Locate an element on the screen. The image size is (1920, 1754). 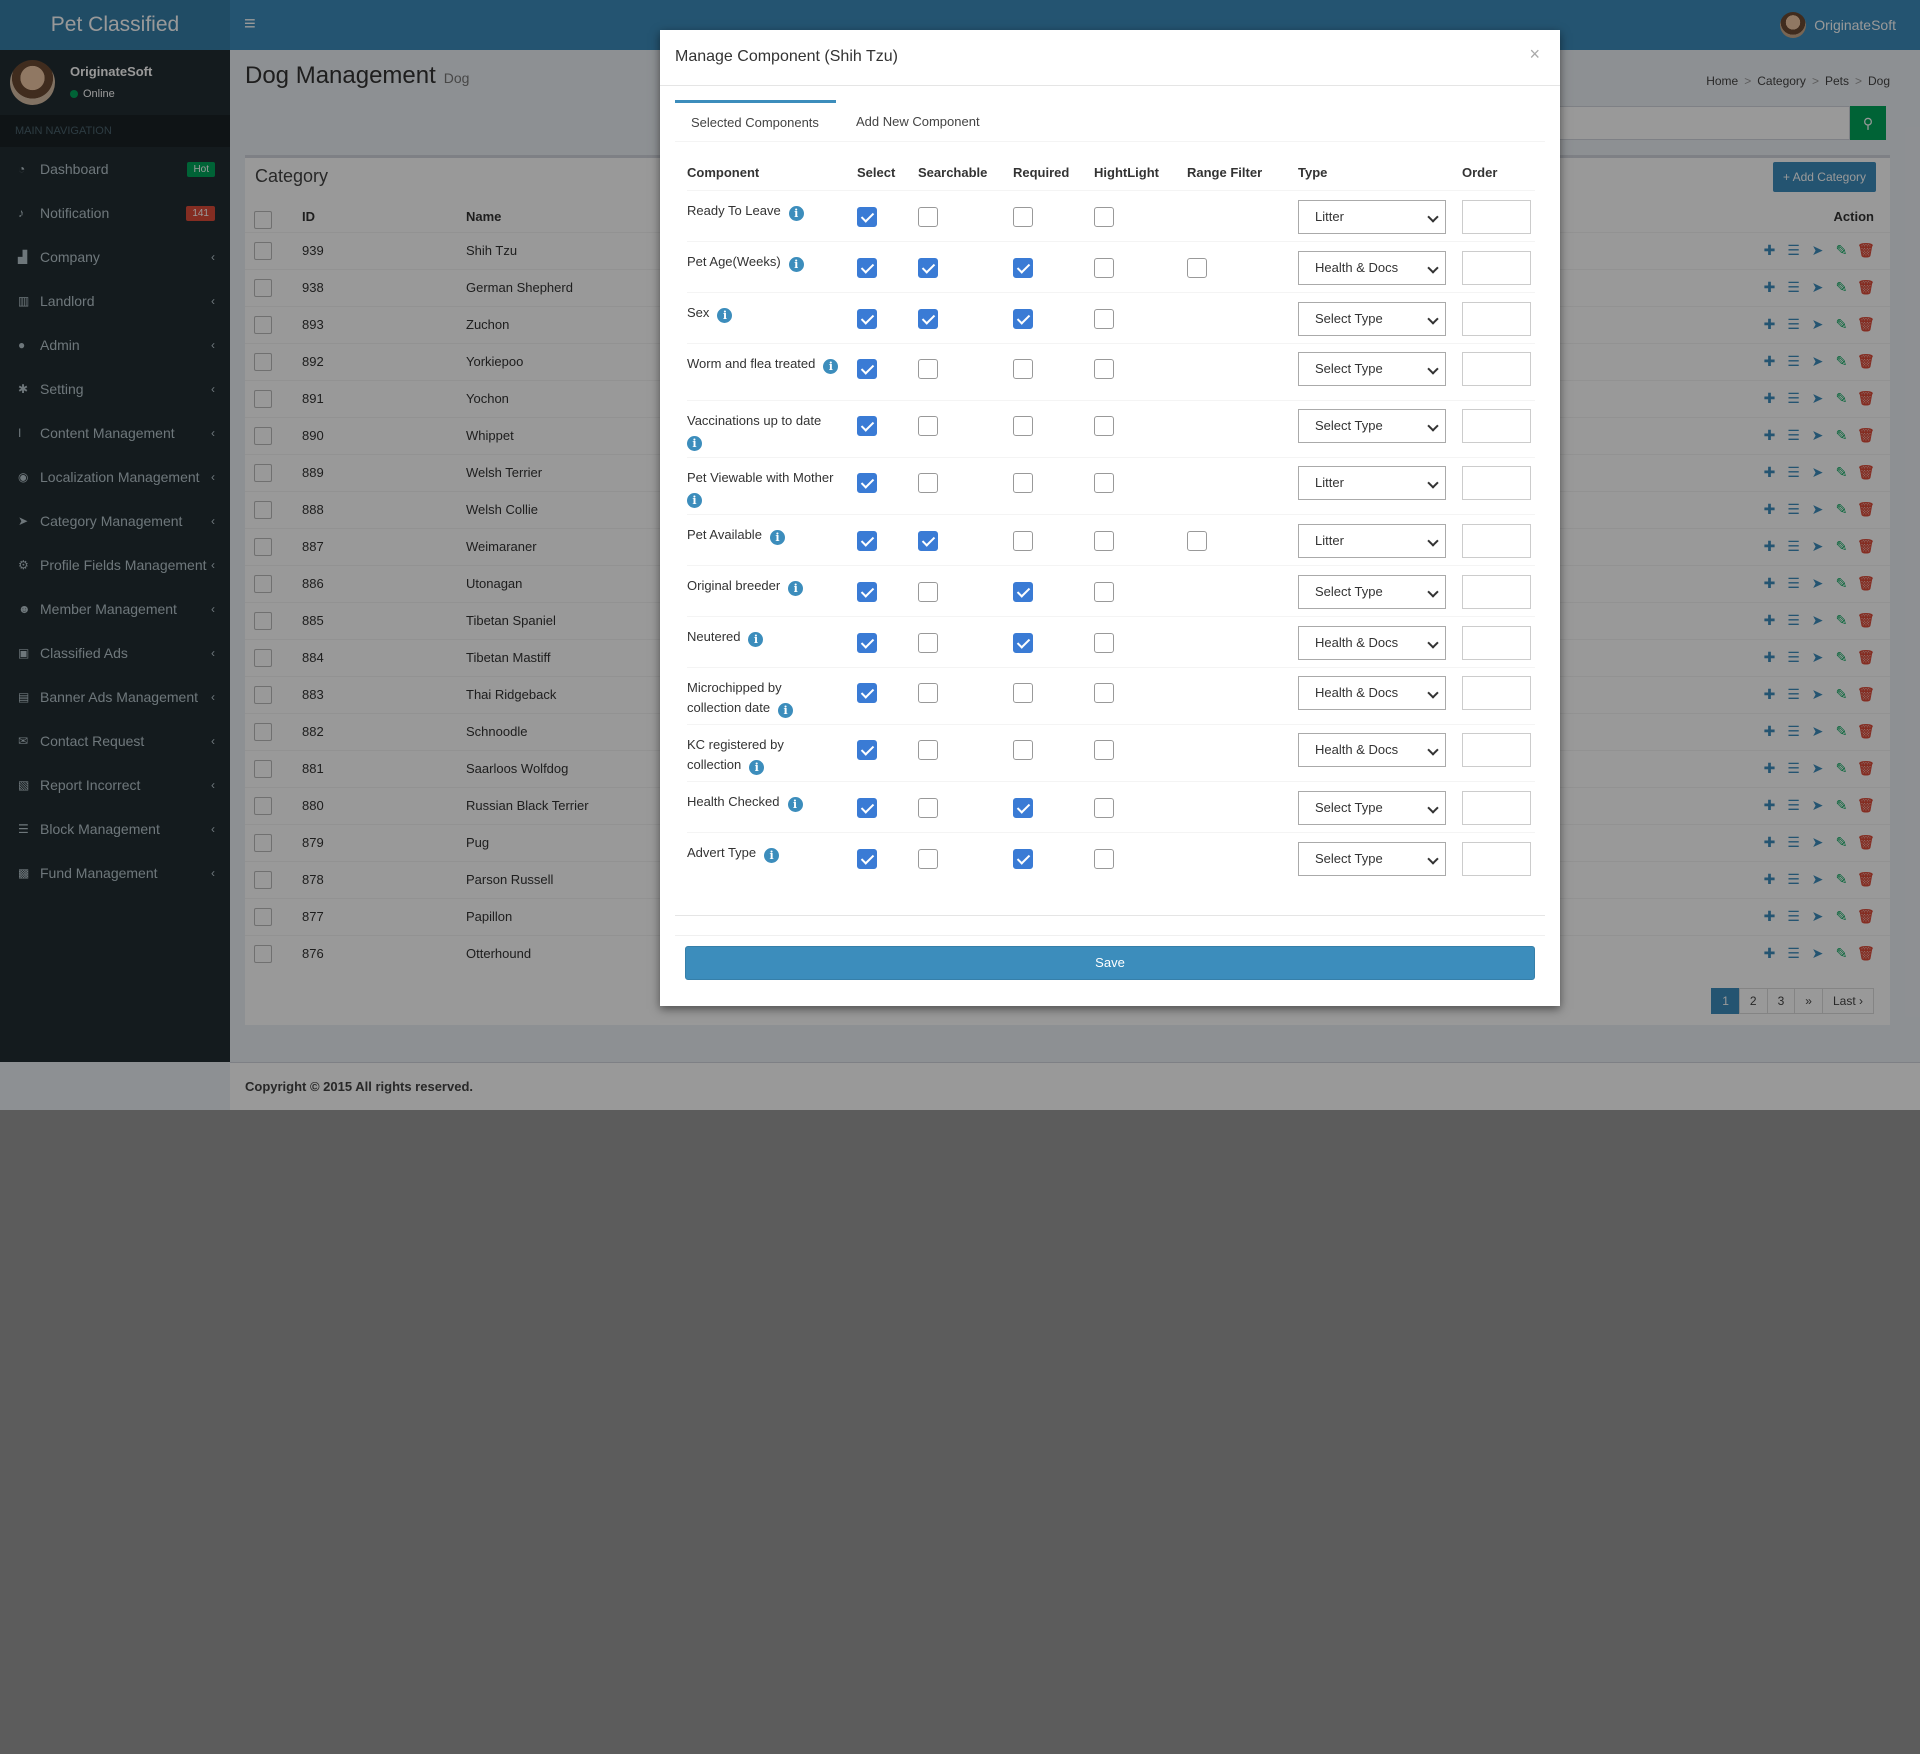
column-header-required: Required is located at coordinates (1041, 172).